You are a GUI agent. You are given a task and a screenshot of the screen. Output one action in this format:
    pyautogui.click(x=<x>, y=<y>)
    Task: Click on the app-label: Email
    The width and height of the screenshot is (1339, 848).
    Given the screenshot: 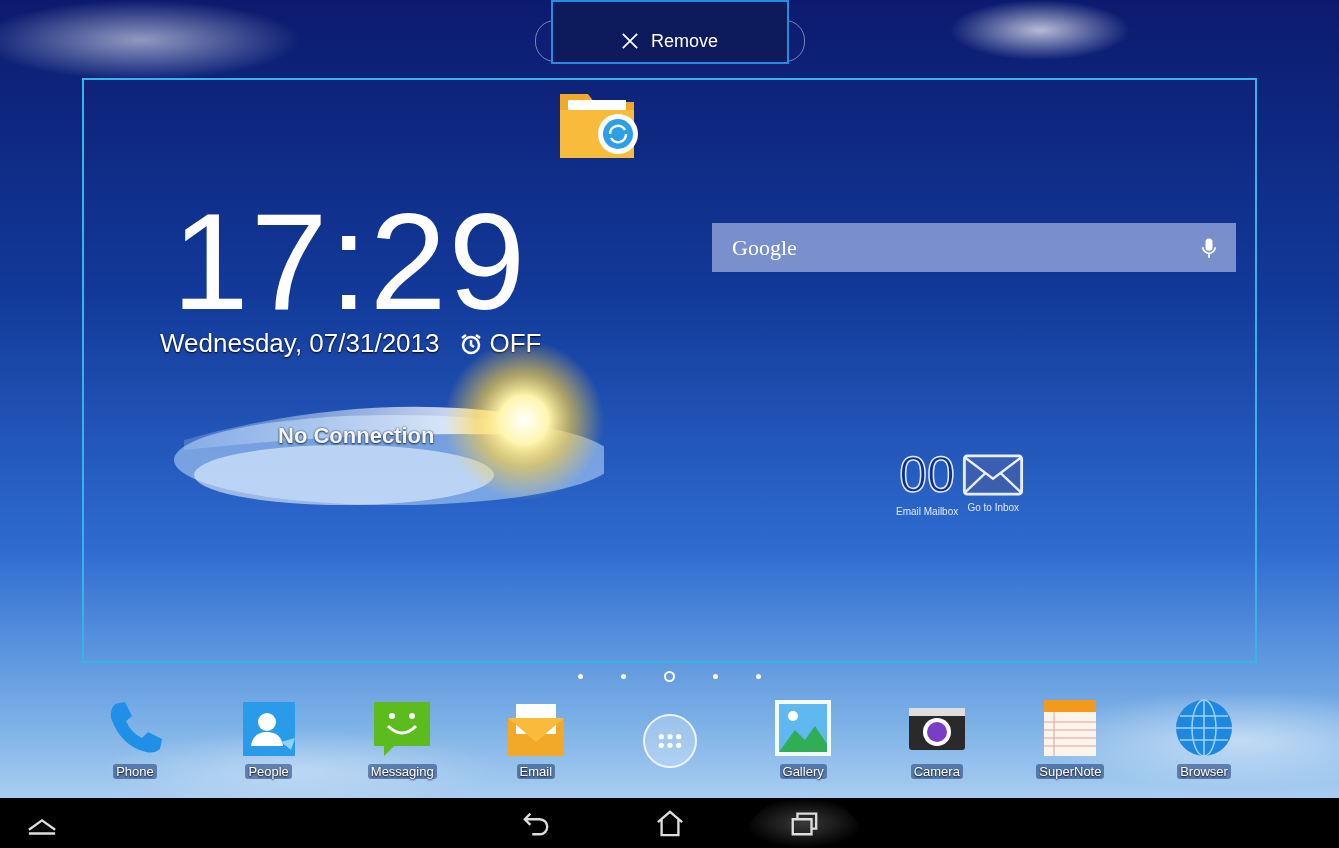 What is the action you would take?
    pyautogui.click(x=536, y=771)
    